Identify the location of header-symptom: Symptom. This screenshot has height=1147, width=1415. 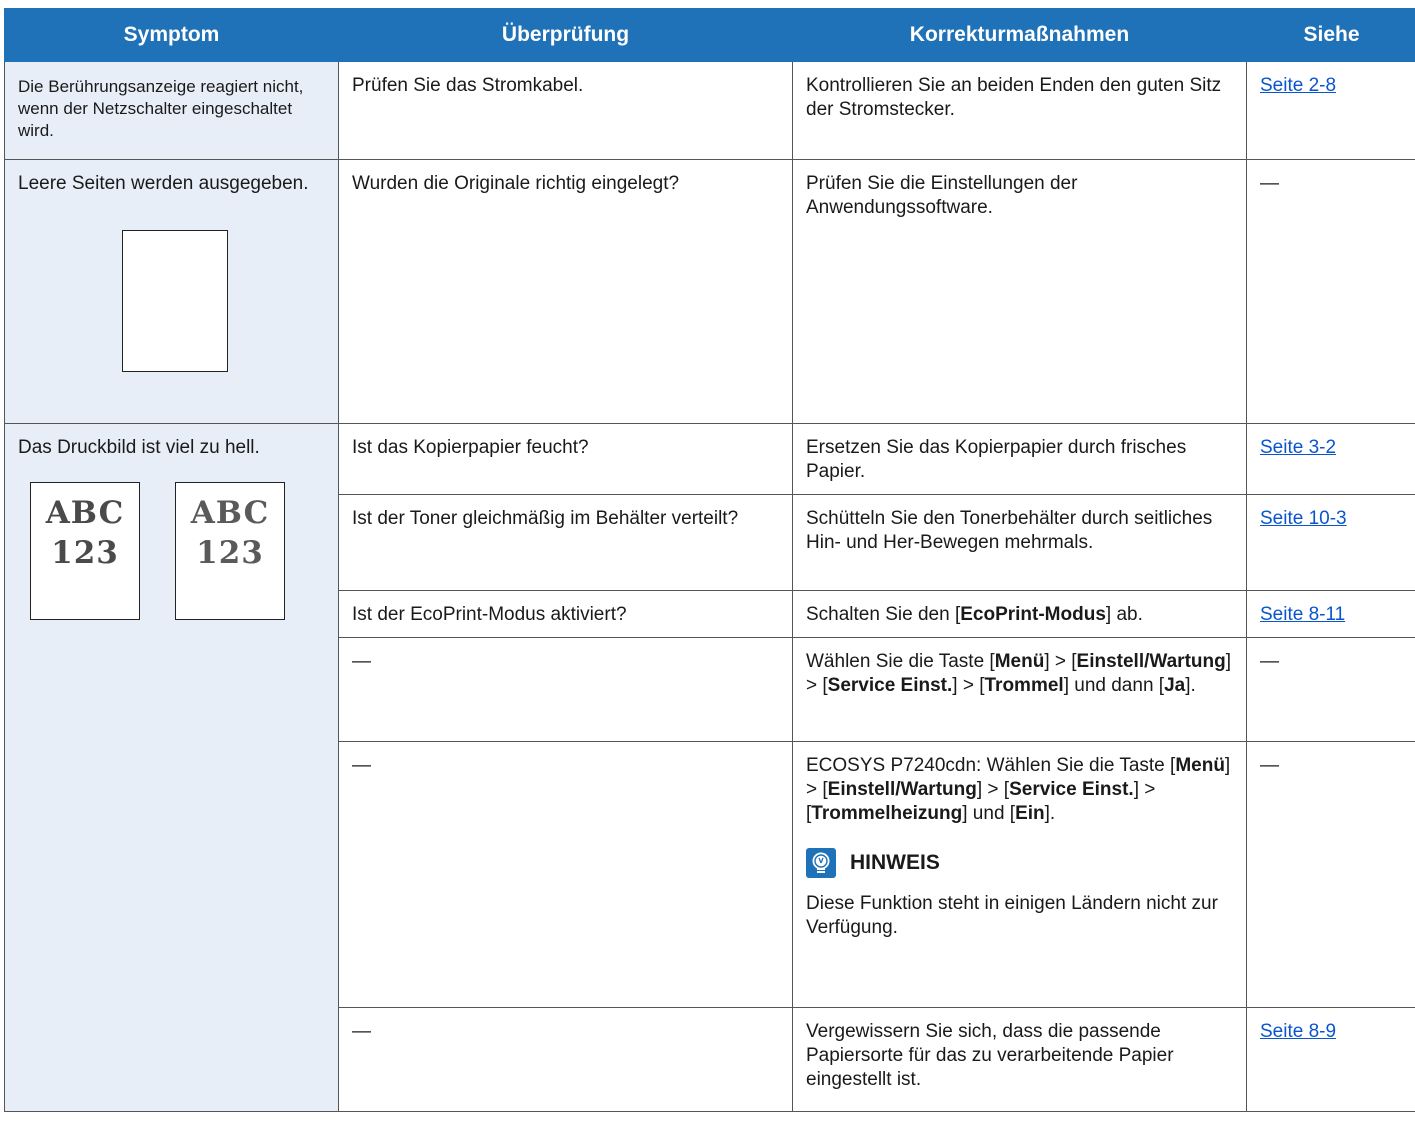
(171, 35).